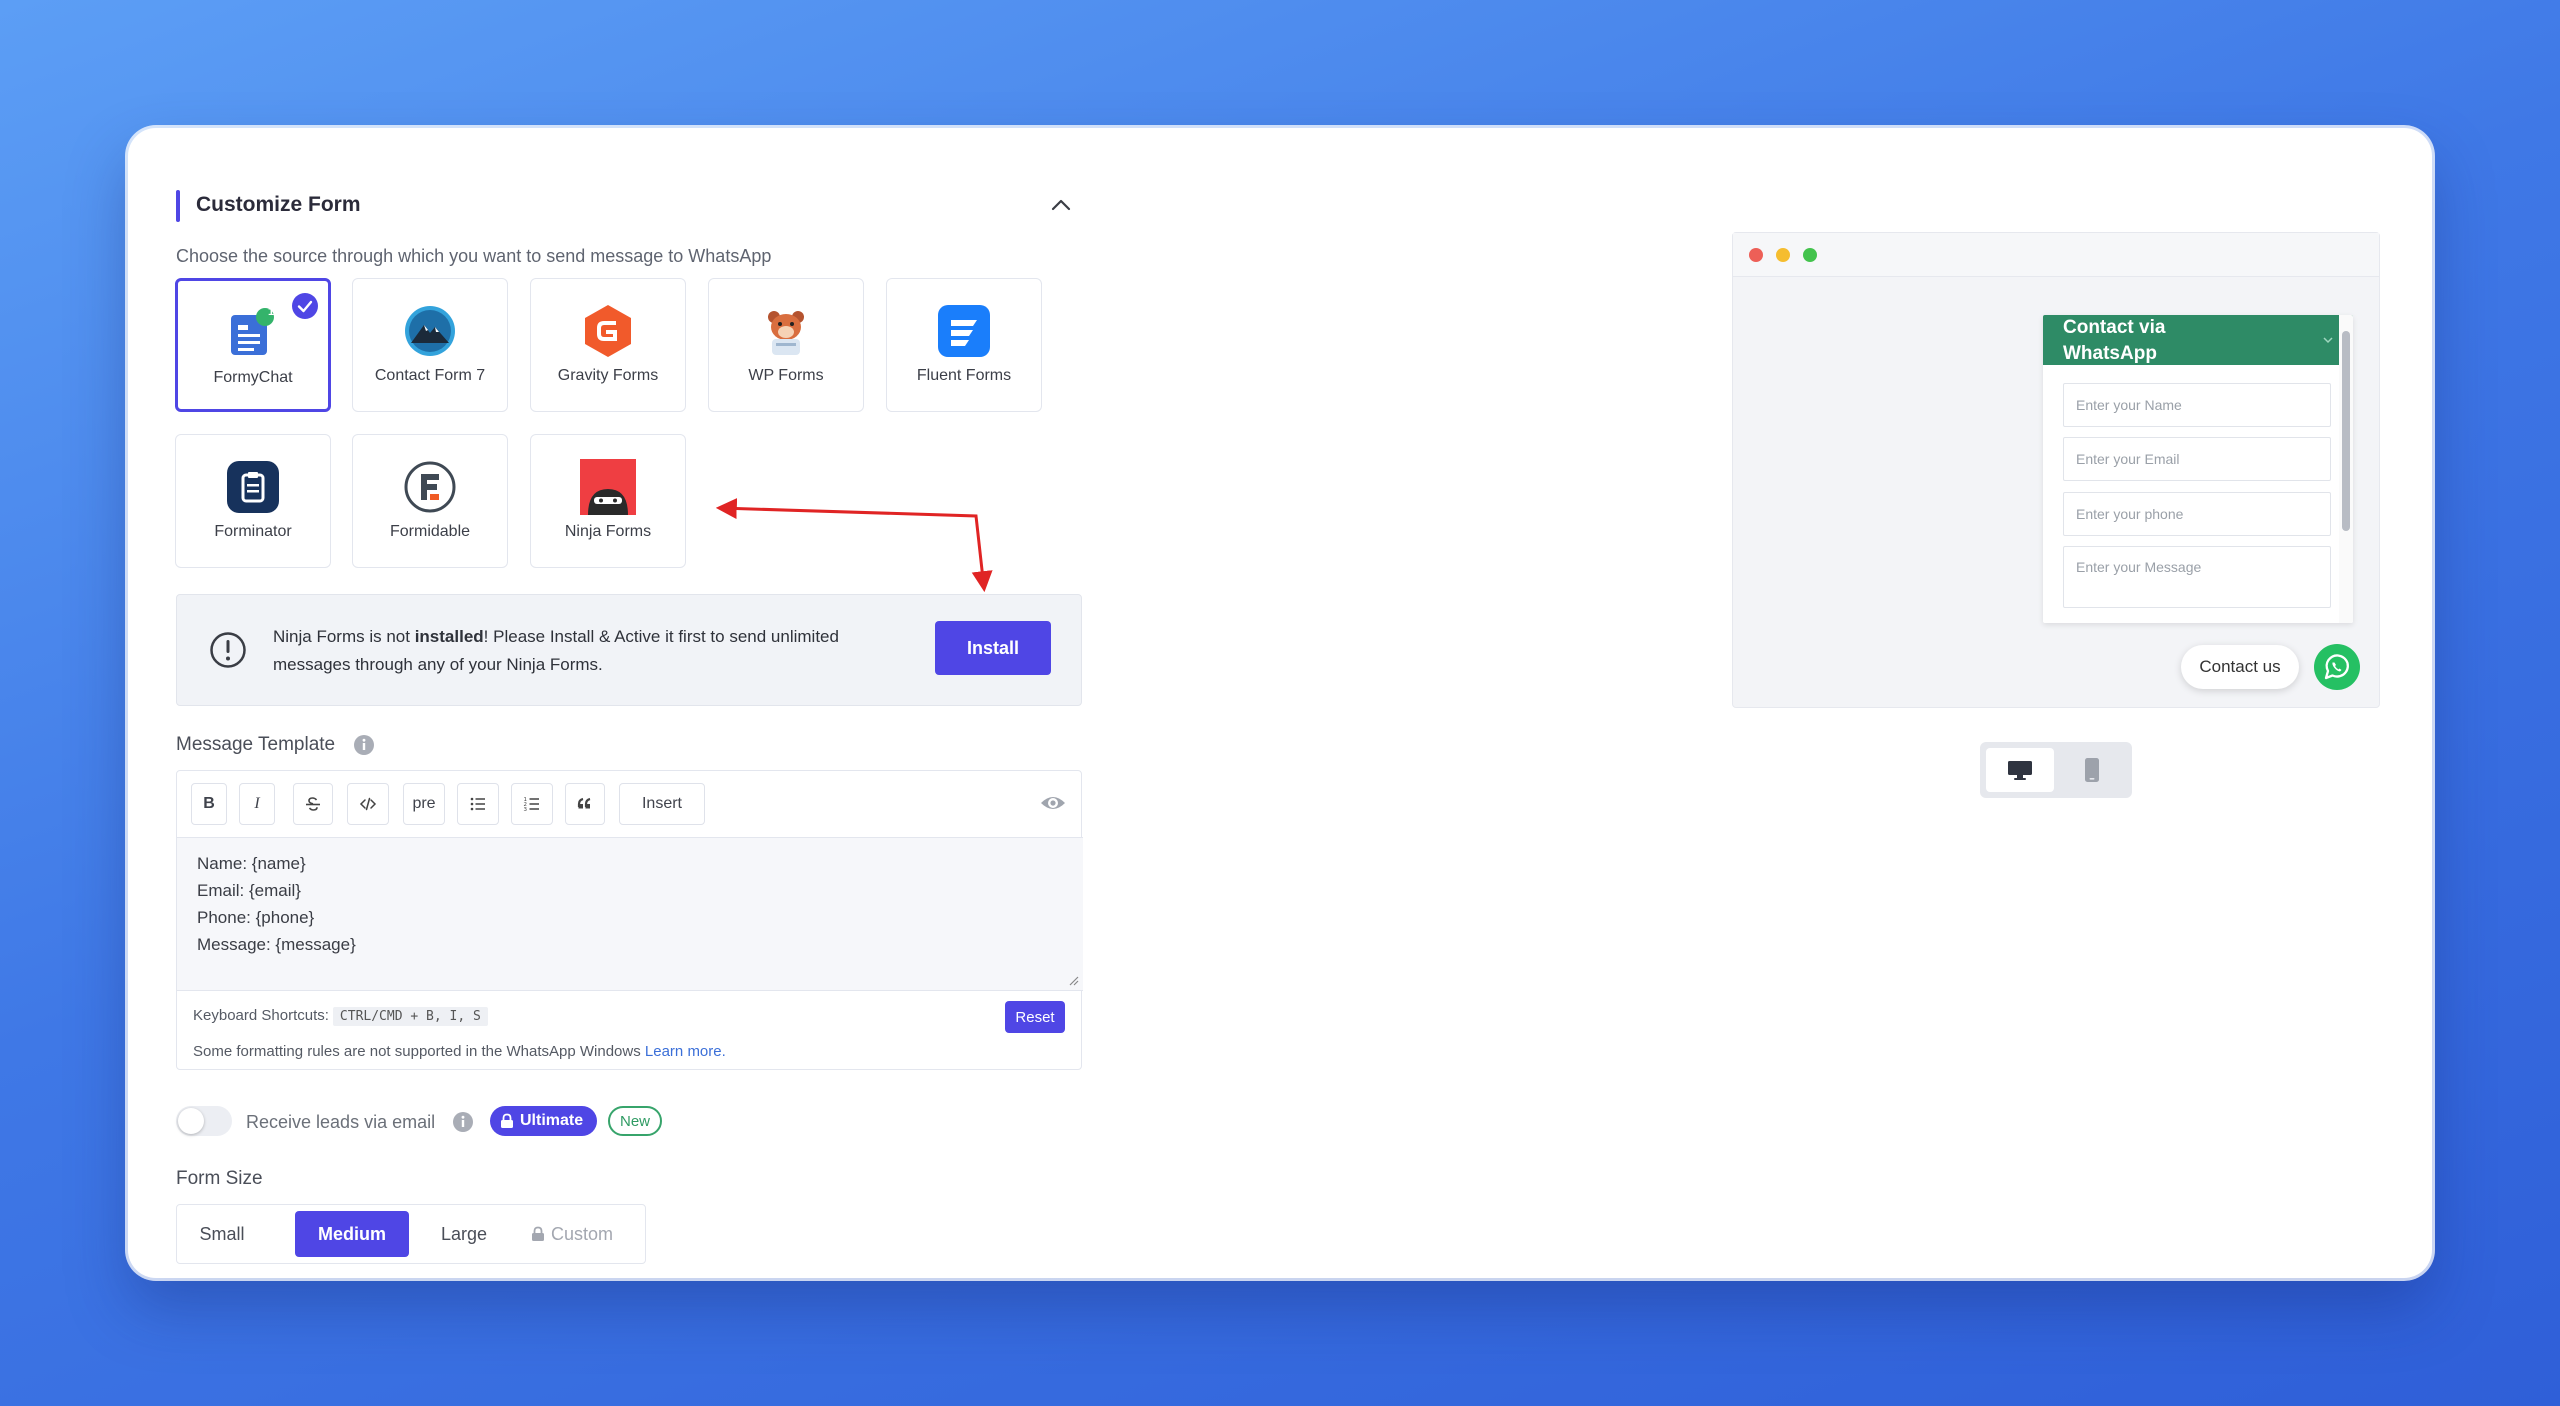 The width and height of the screenshot is (2560, 1406). Describe the element at coordinates (2056, 255) in the screenshot. I see `browser-chrome` at that location.